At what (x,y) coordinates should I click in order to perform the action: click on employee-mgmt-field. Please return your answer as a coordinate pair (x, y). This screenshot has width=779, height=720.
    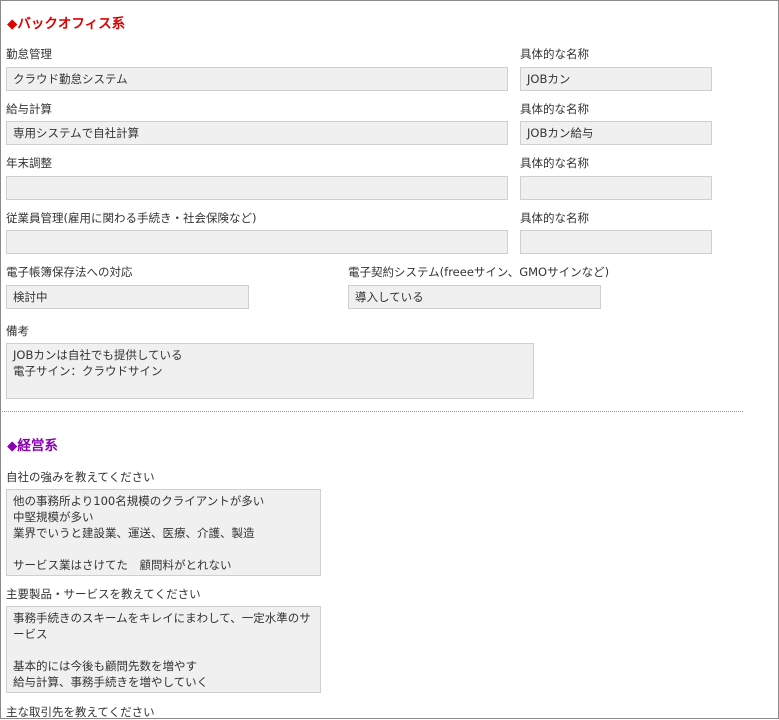
    Looking at the image, I should click on (257, 242).